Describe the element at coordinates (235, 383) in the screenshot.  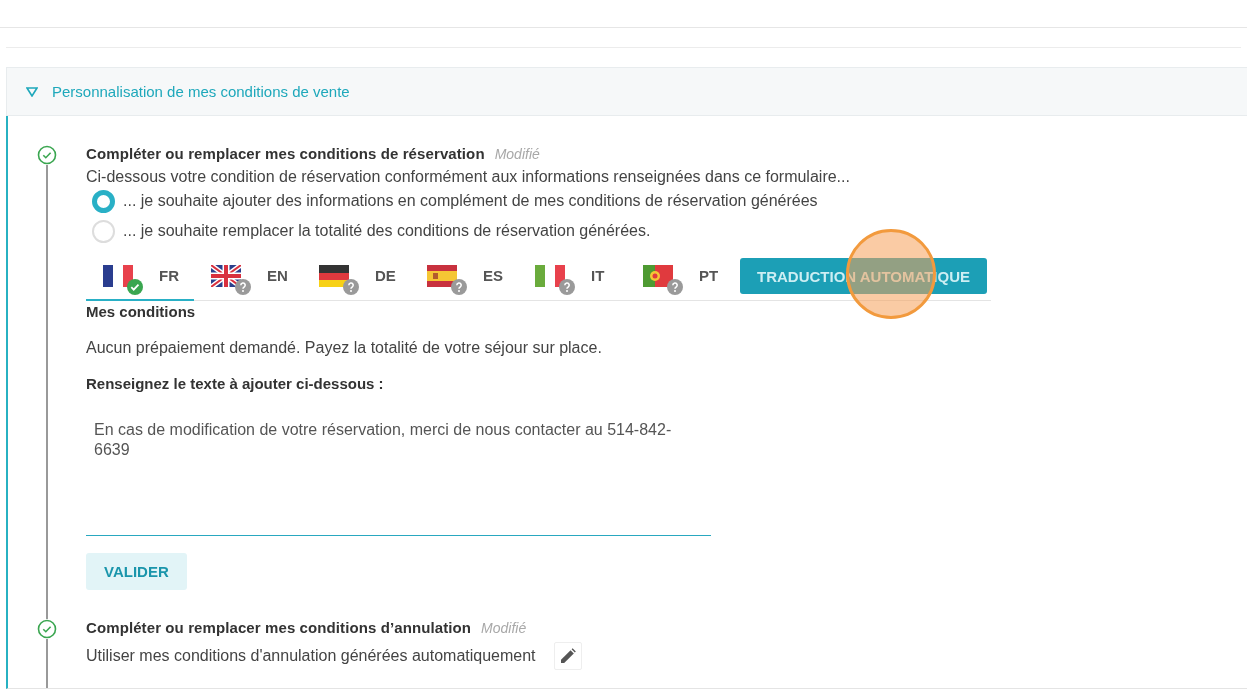
I see `field-label: Renseignez le texte à ajouter ci-dessous :` at that location.